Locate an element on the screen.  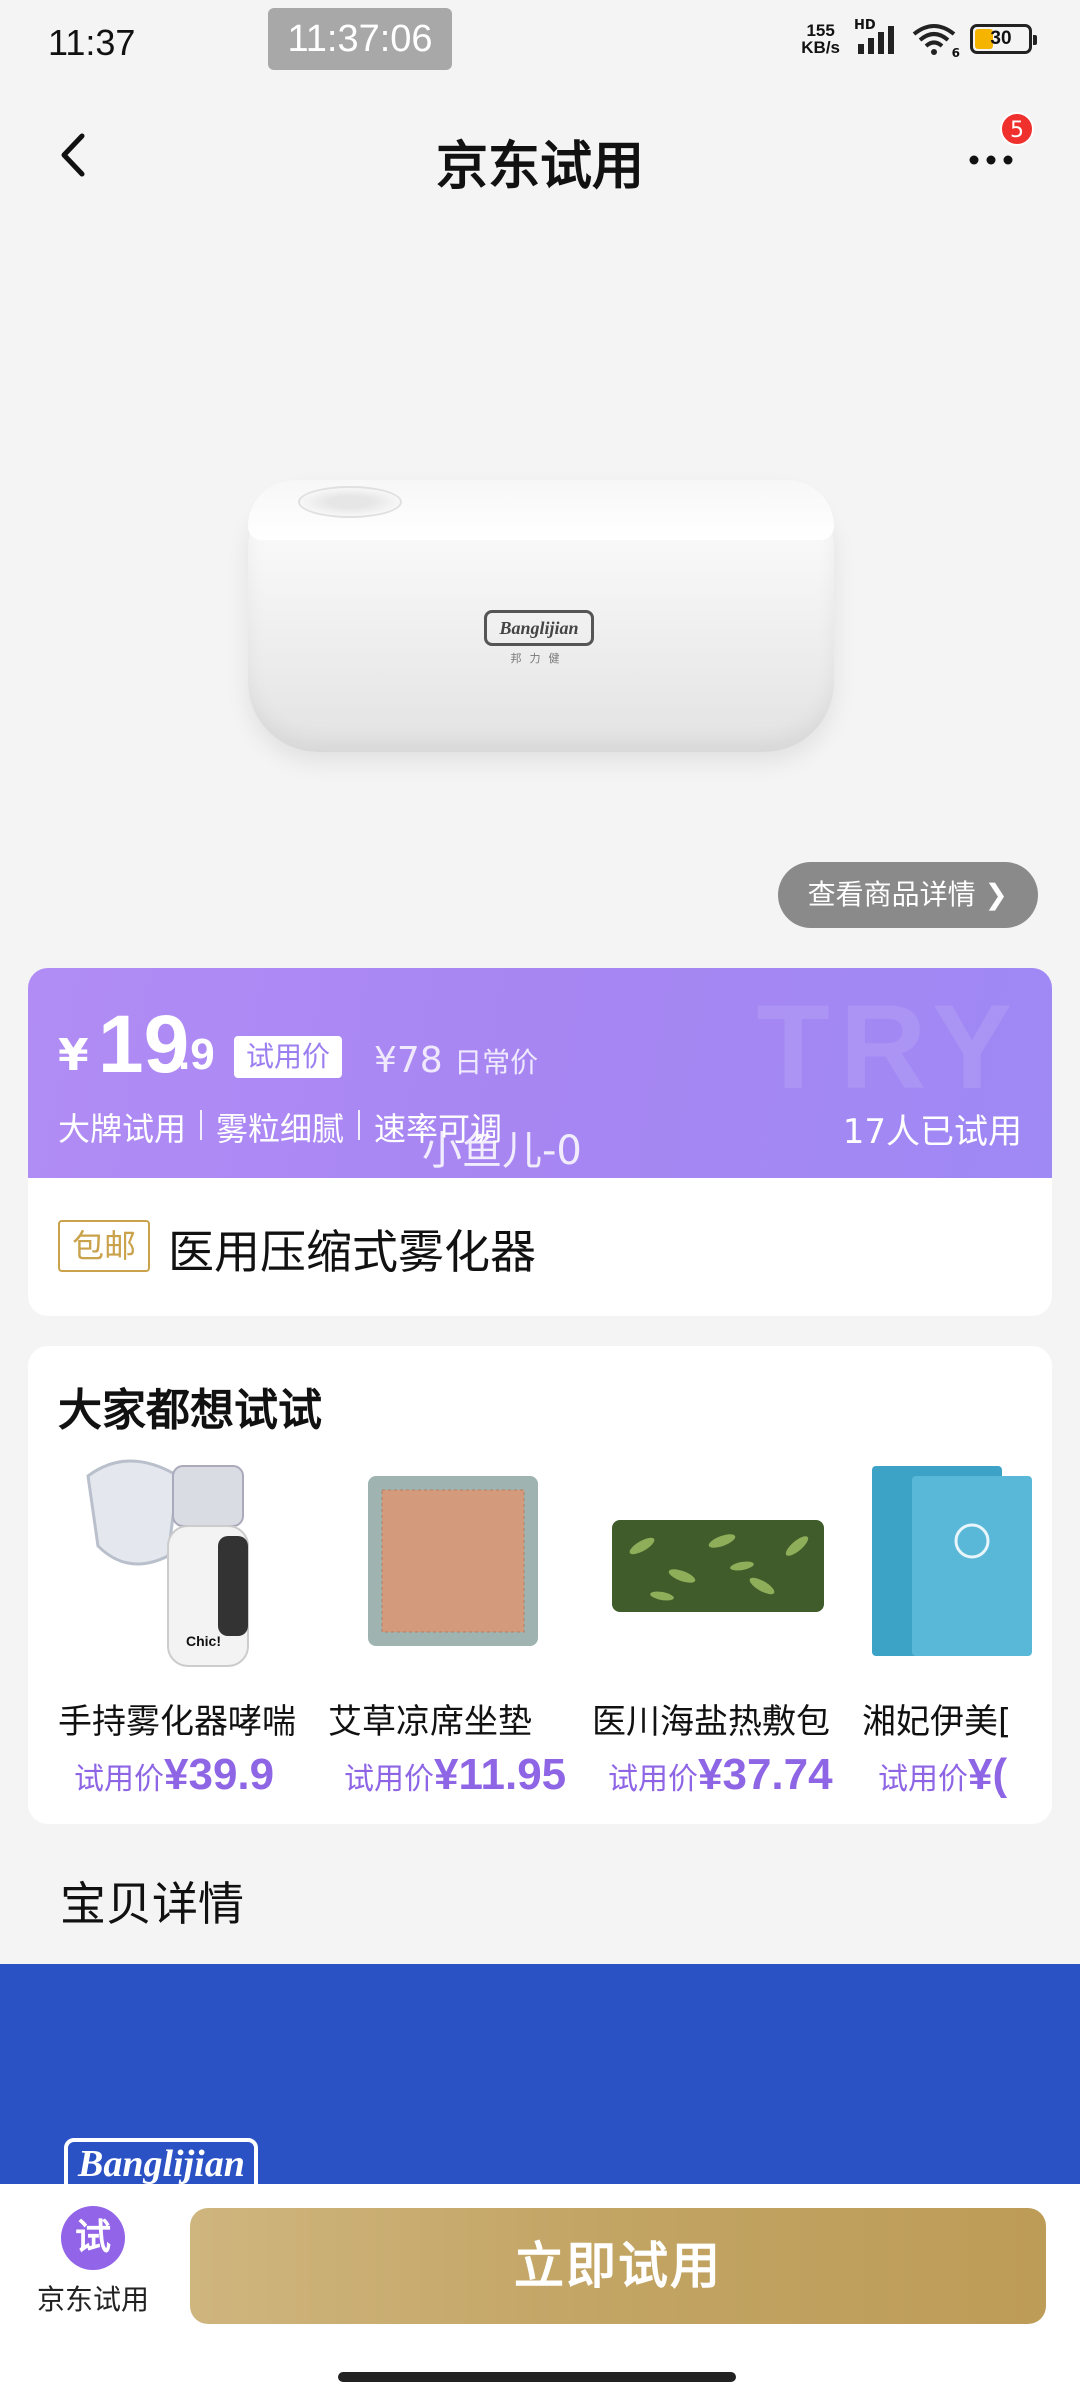
notification-badge: 5 is located at coordinates (1017, 129).